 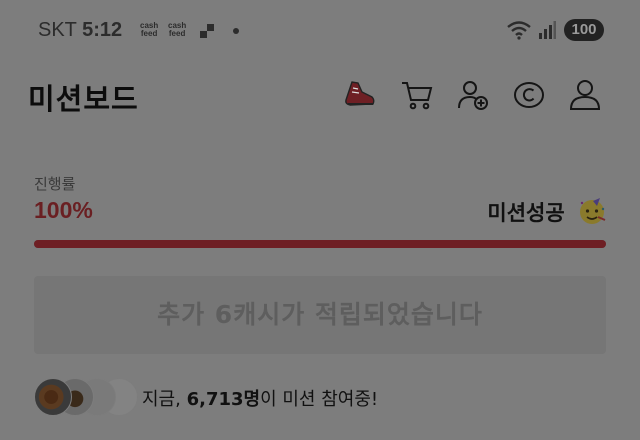 I want to click on participants-prefix: 지금,, so click(x=164, y=399).